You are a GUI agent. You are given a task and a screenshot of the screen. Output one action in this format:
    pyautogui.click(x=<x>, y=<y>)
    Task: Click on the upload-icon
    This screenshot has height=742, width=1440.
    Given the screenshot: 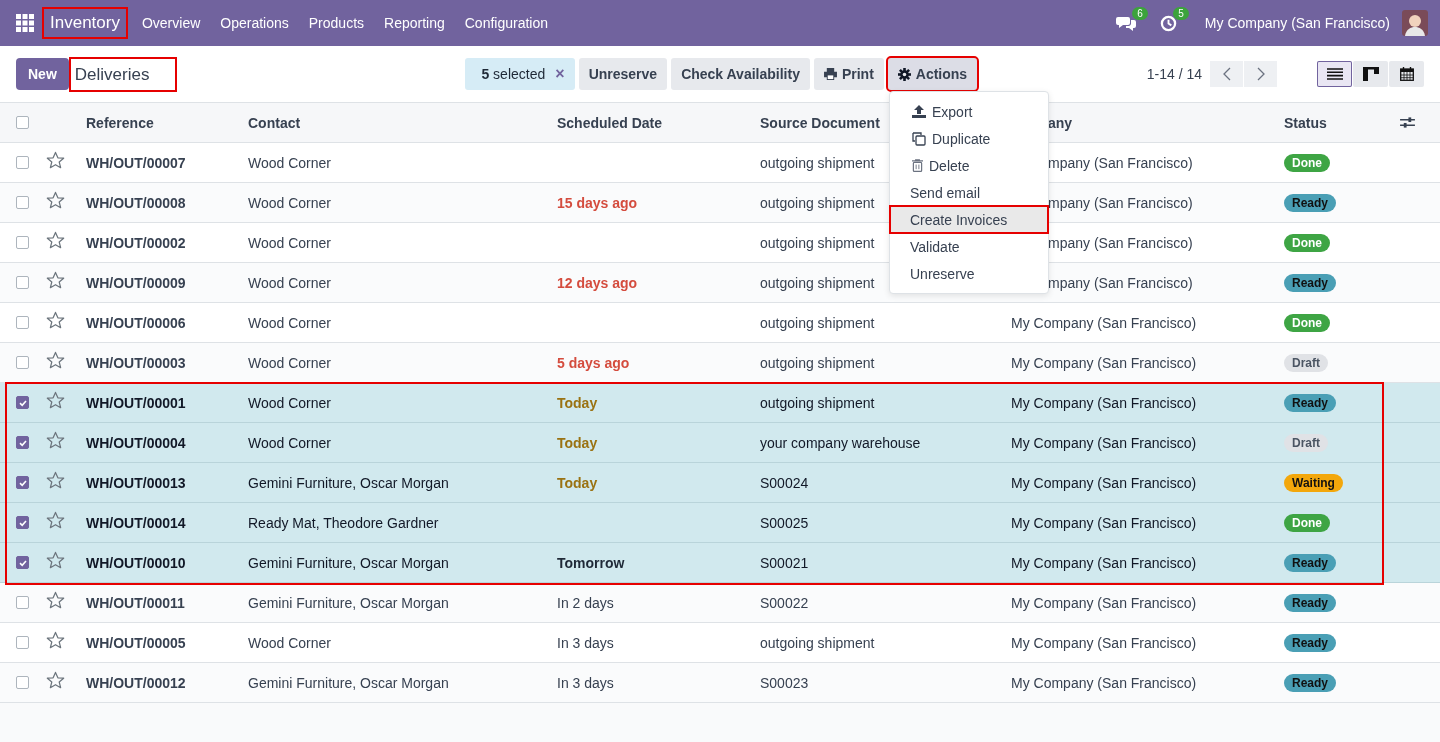 What is the action you would take?
    pyautogui.click(x=919, y=111)
    